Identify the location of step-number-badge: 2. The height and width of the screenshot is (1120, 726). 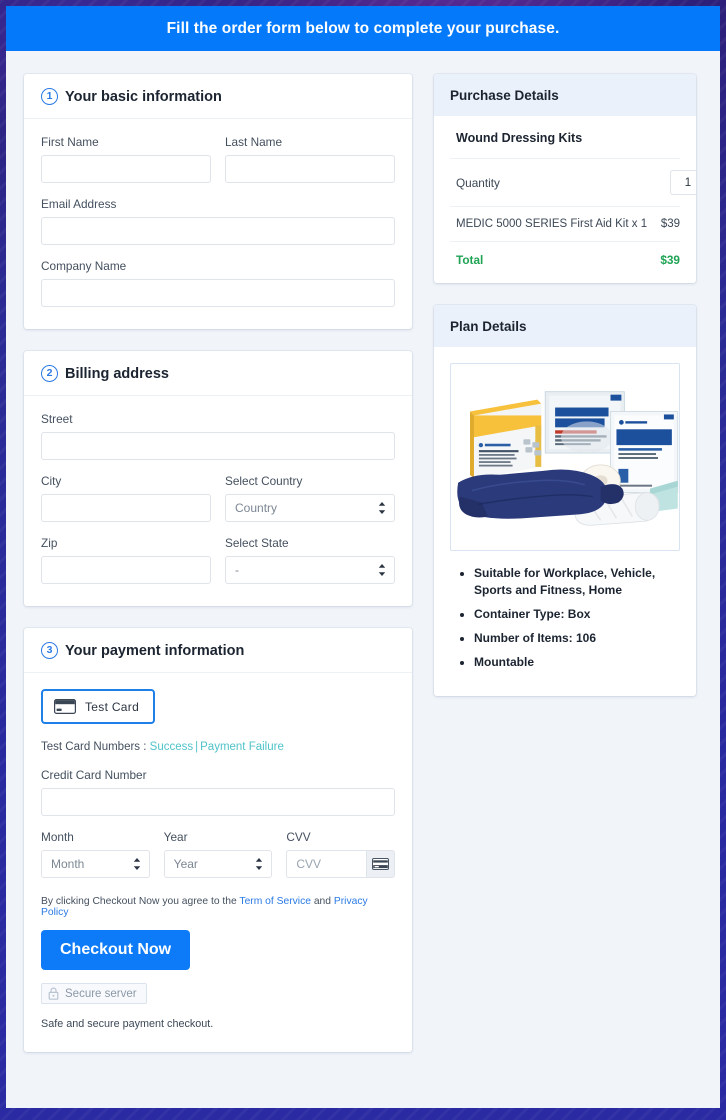
(49, 373).